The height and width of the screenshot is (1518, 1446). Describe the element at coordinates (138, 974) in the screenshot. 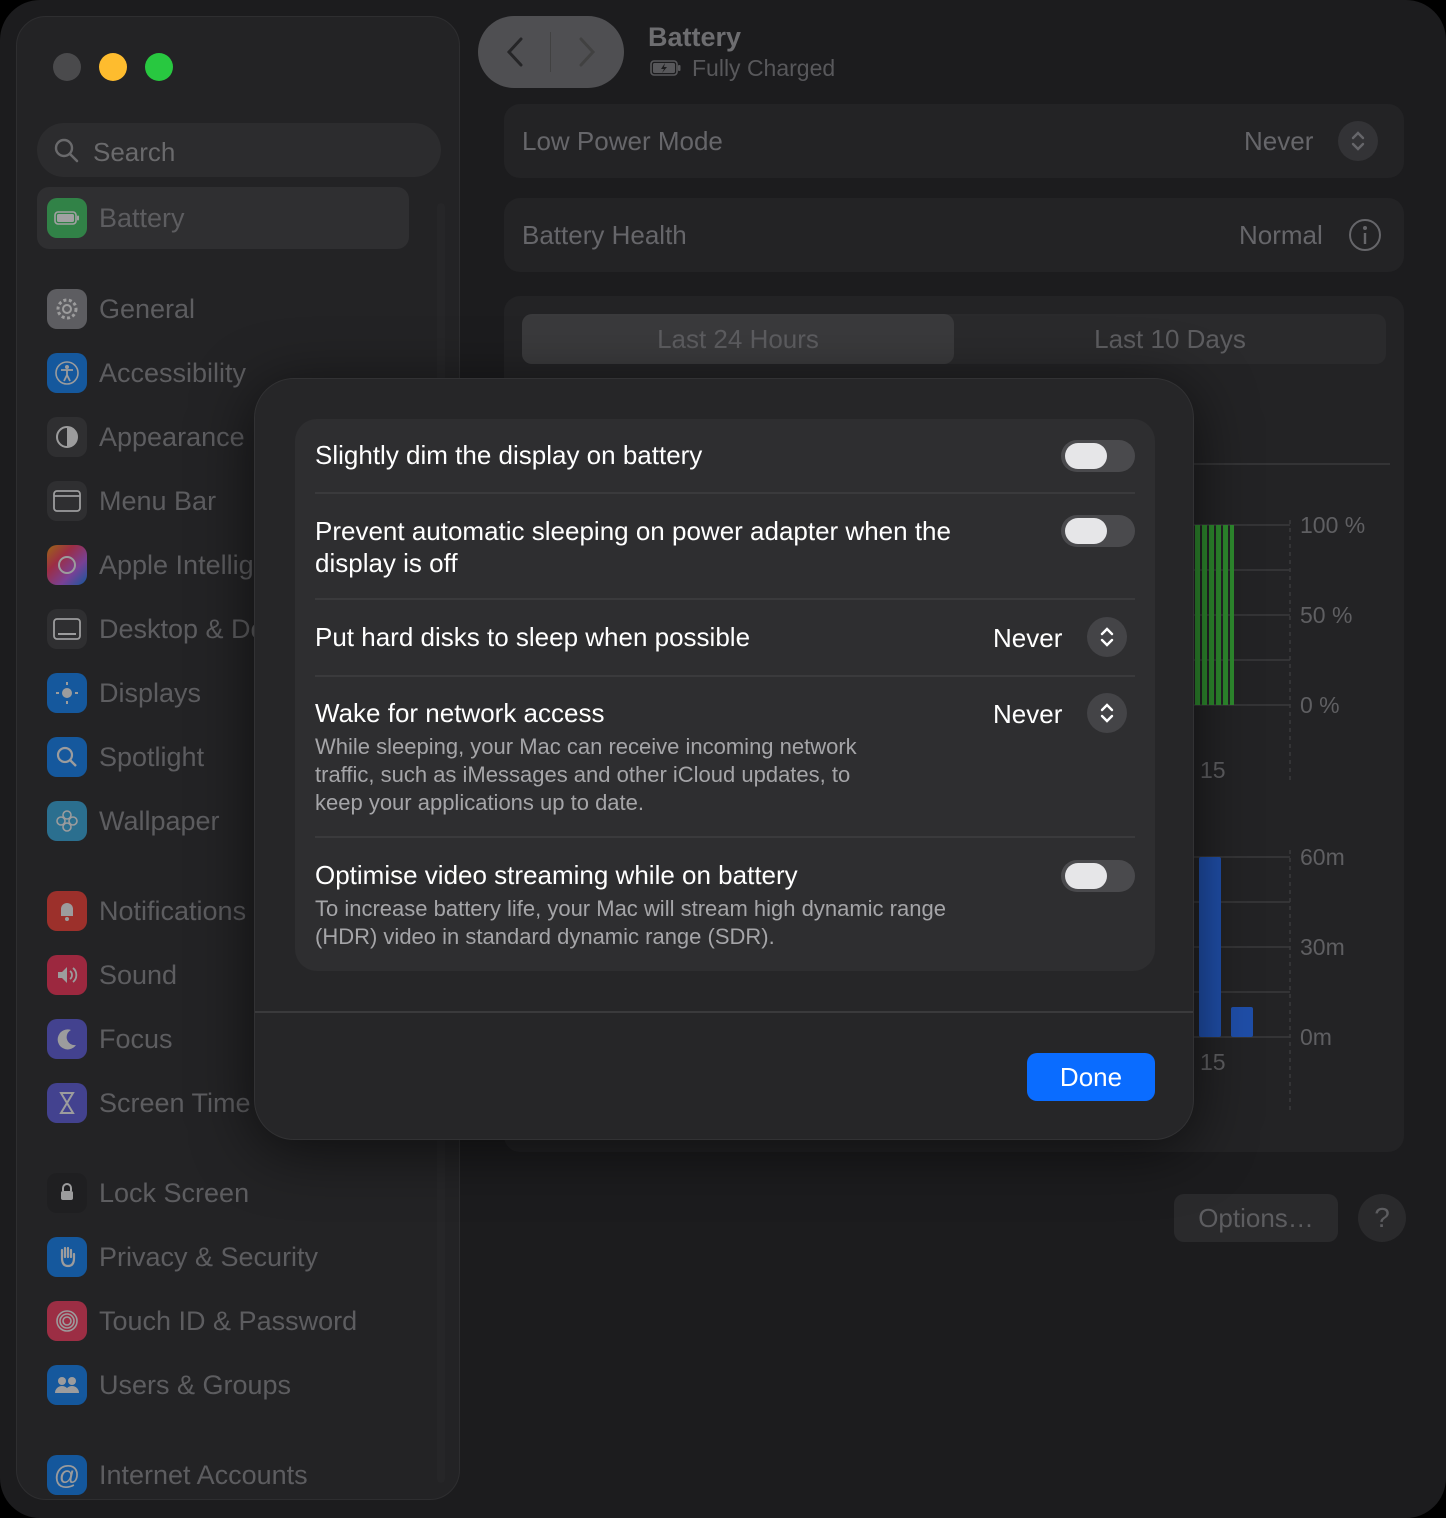

I see `sidebar-item-label: Sound` at that location.